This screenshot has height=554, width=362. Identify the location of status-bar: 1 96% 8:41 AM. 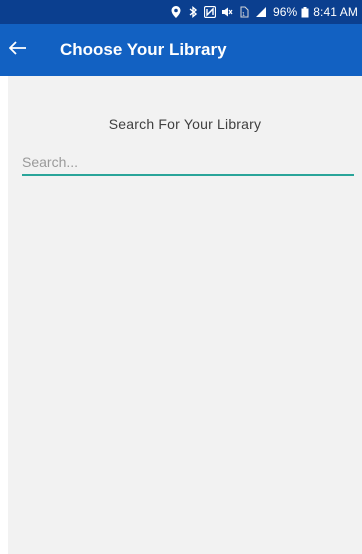
(181, 12).